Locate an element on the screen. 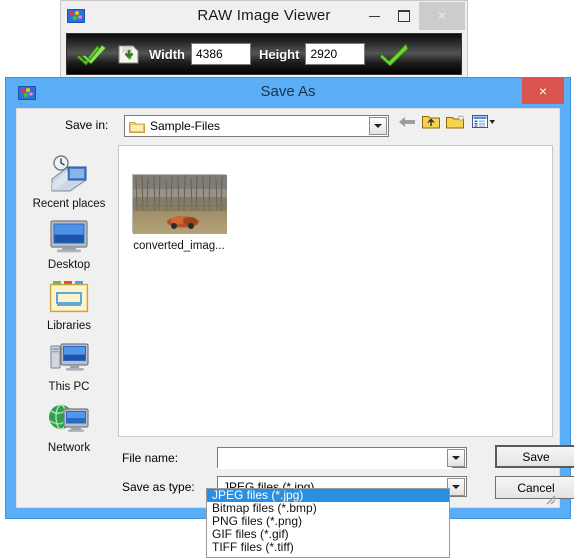 This screenshot has height=559, width=574. views-icon is located at coordinates (484, 123).